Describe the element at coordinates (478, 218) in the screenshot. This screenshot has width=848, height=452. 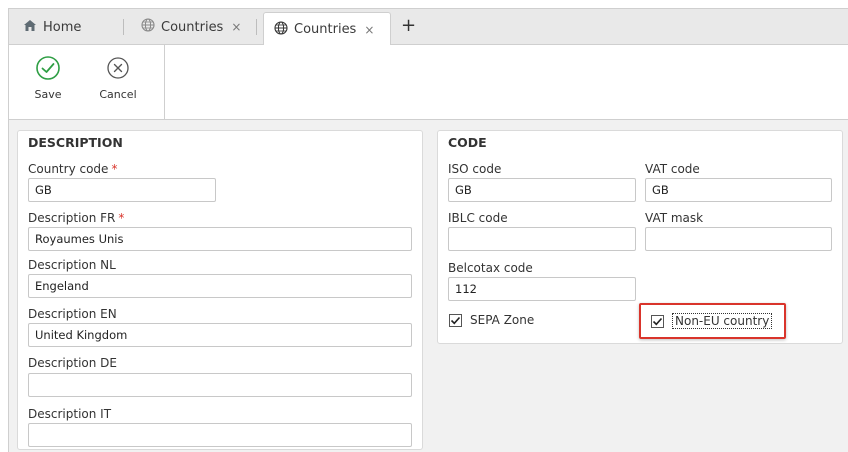
I see `iblc-code-label: IBLC code` at that location.